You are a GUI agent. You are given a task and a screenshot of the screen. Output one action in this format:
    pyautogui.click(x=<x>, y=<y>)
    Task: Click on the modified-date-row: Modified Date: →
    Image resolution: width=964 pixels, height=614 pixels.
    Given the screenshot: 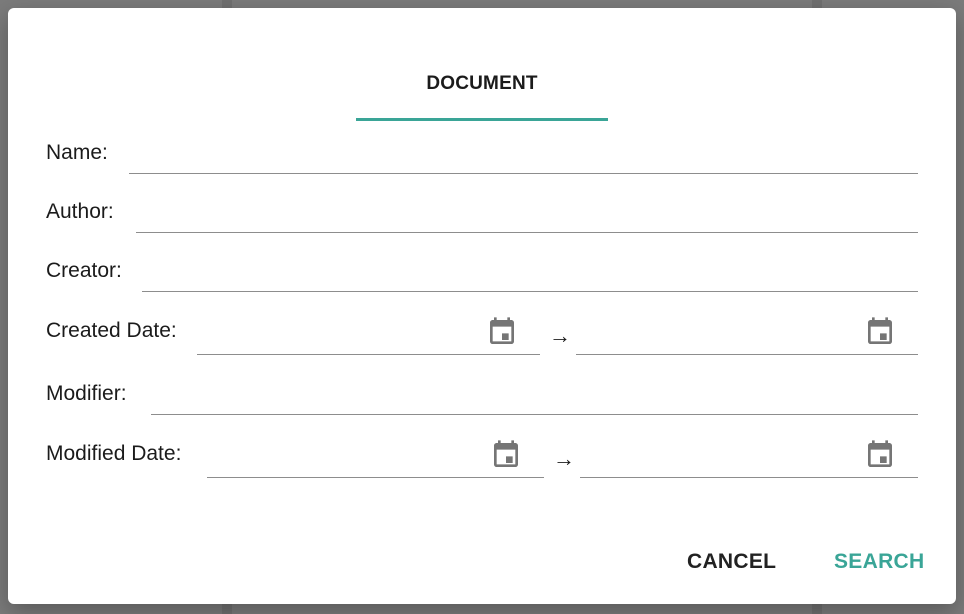 What is the action you would take?
    pyautogui.click(x=482, y=456)
    